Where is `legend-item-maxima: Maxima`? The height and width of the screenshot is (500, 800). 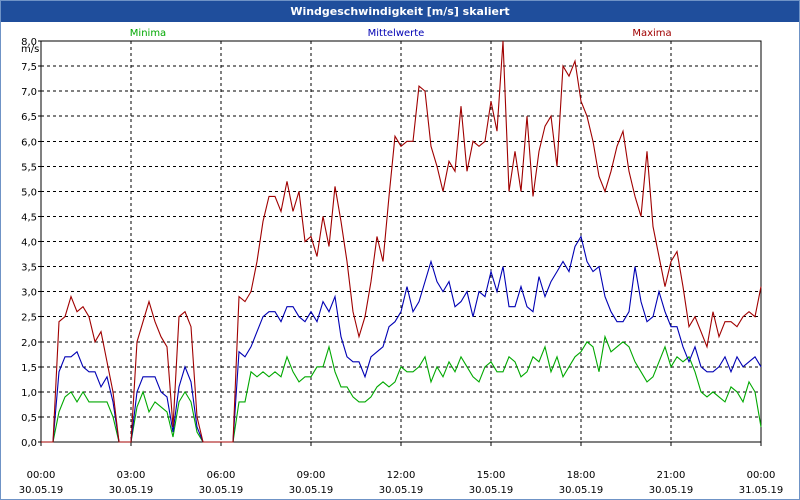
legend-item-maxima: Maxima is located at coordinates (651, 33).